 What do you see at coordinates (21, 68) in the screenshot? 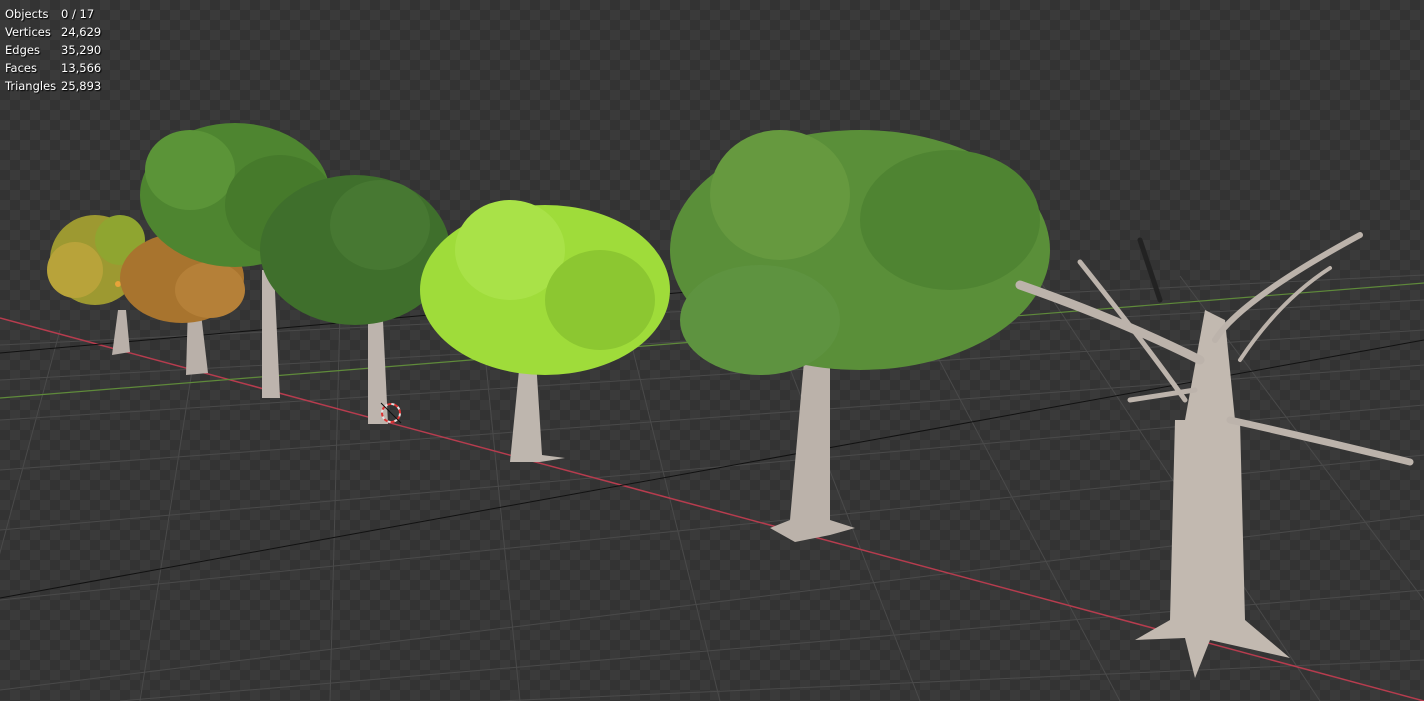
I see `stat-label: Faces` at bounding box center [21, 68].